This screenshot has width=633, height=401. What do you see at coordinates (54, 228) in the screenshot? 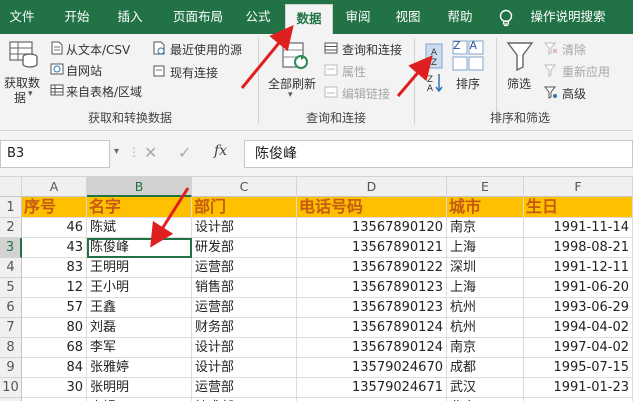
I see `table-cell: 46` at bounding box center [54, 228].